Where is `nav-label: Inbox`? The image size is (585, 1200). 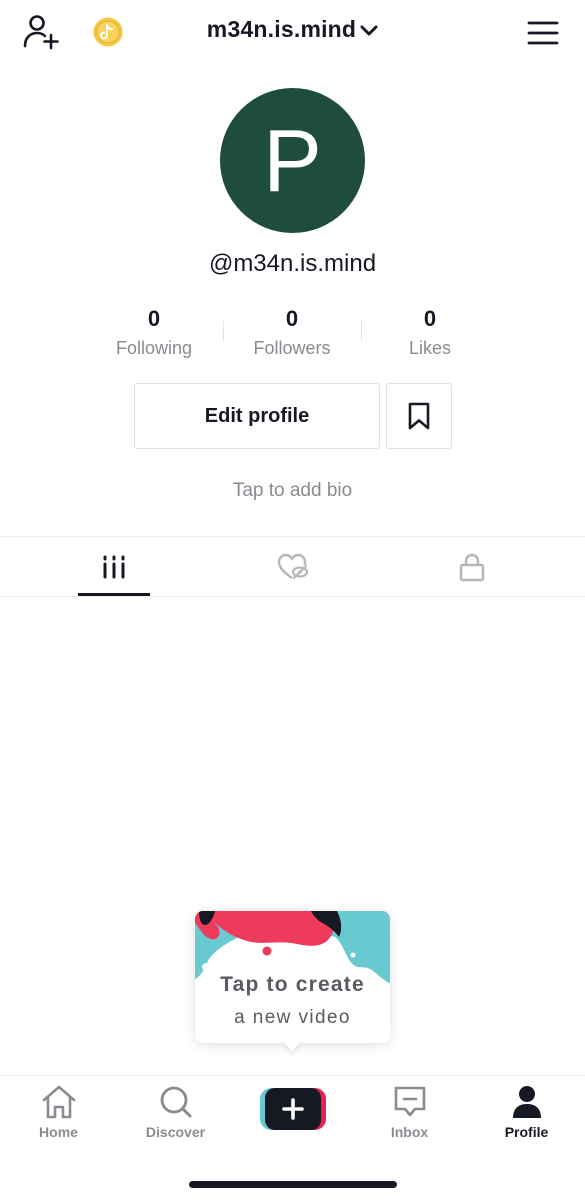
nav-label: Inbox is located at coordinates (409, 1132).